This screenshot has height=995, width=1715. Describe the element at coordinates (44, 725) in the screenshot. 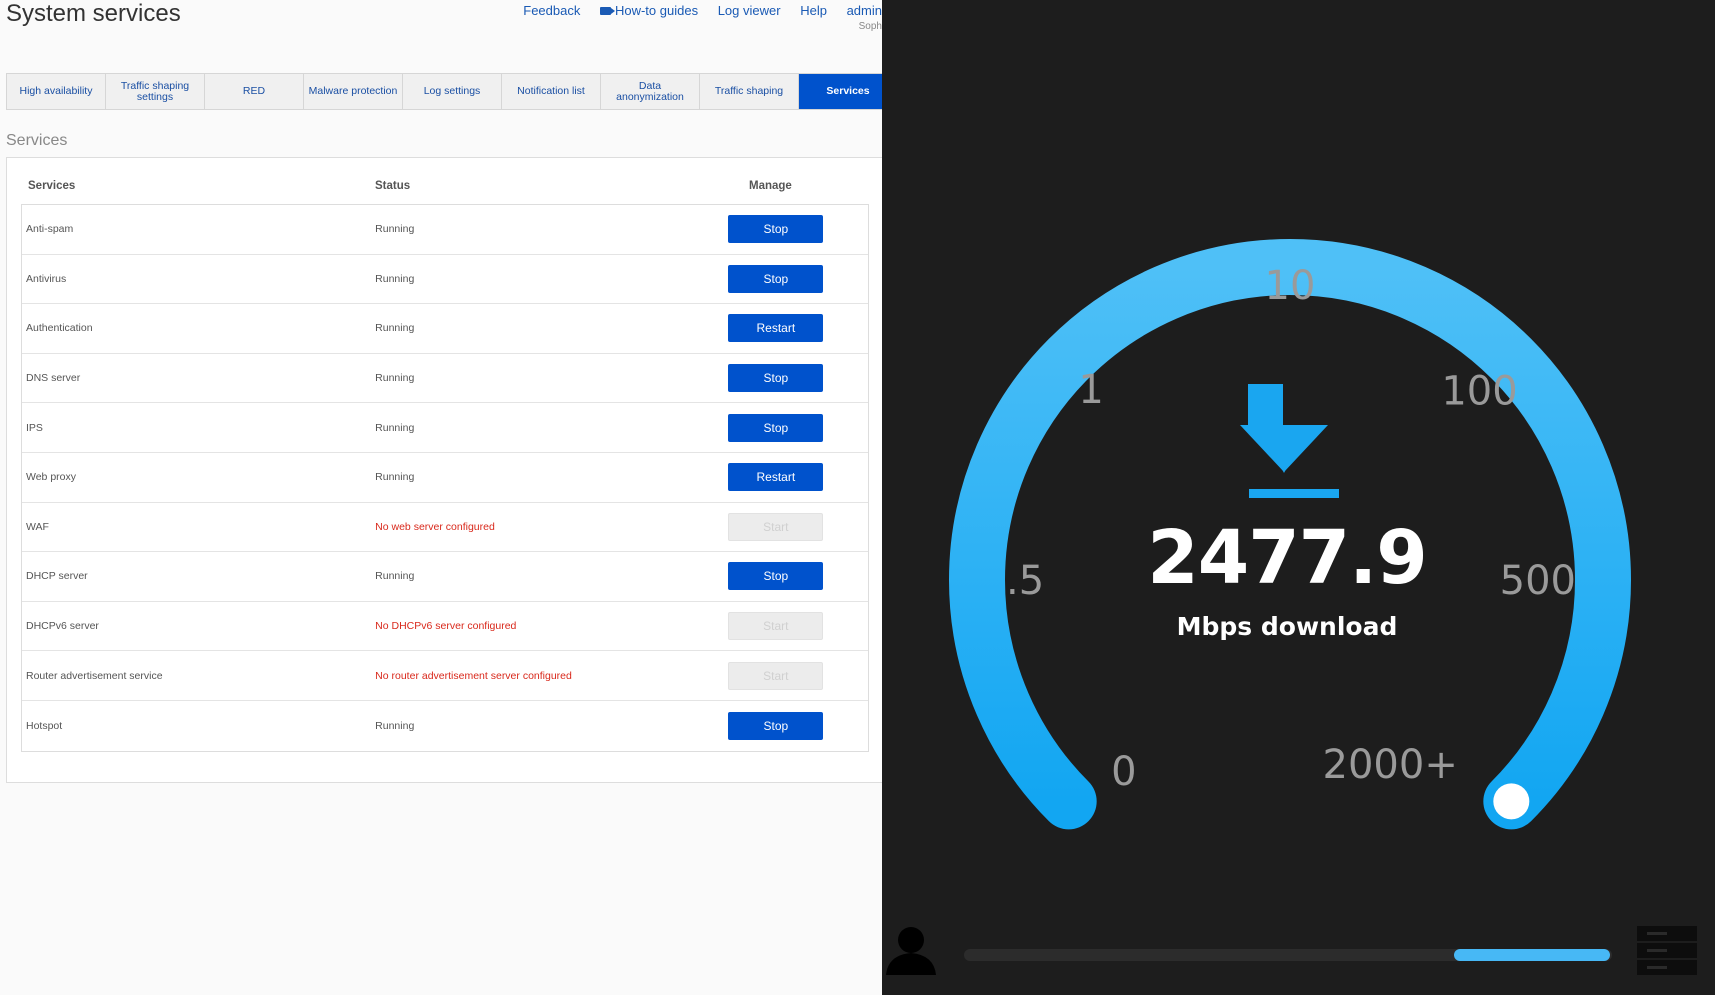

I see `service-name: Hotspot` at that location.